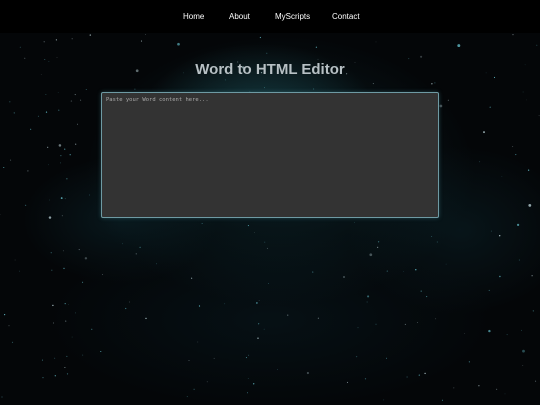 Image resolution: width=540 pixels, height=405 pixels. What do you see at coordinates (270, 16) in the screenshot?
I see `top-navigation-bar: Home About MyScripts Contact` at bounding box center [270, 16].